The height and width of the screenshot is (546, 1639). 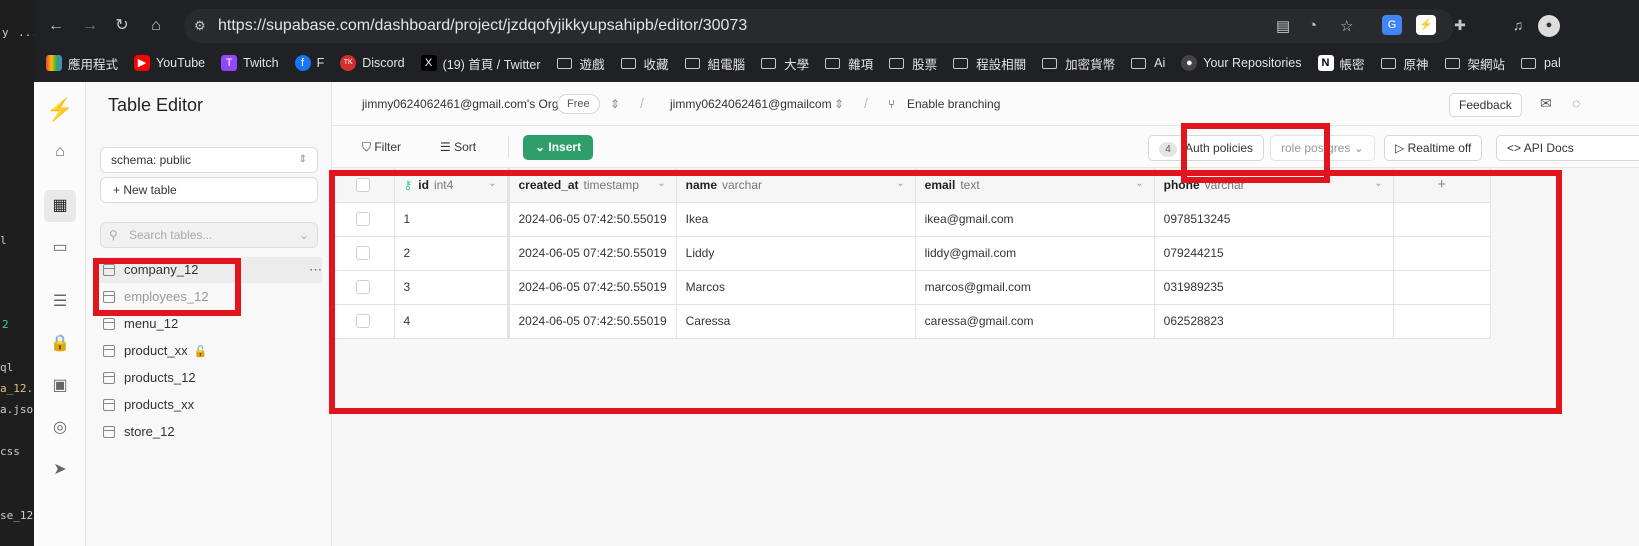 I want to click on project-breadcrumb: jimmy0624062461@gmailcom, so click(x=751, y=104).